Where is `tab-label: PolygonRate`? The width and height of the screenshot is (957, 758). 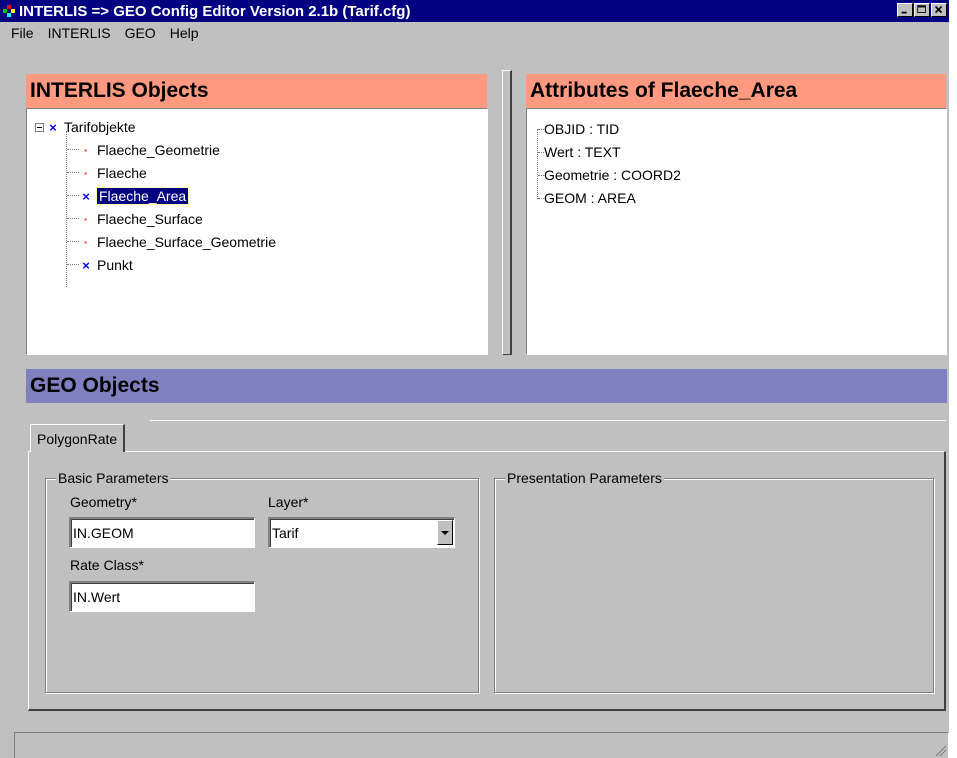
tab-label: PolygonRate is located at coordinates (77, 438).